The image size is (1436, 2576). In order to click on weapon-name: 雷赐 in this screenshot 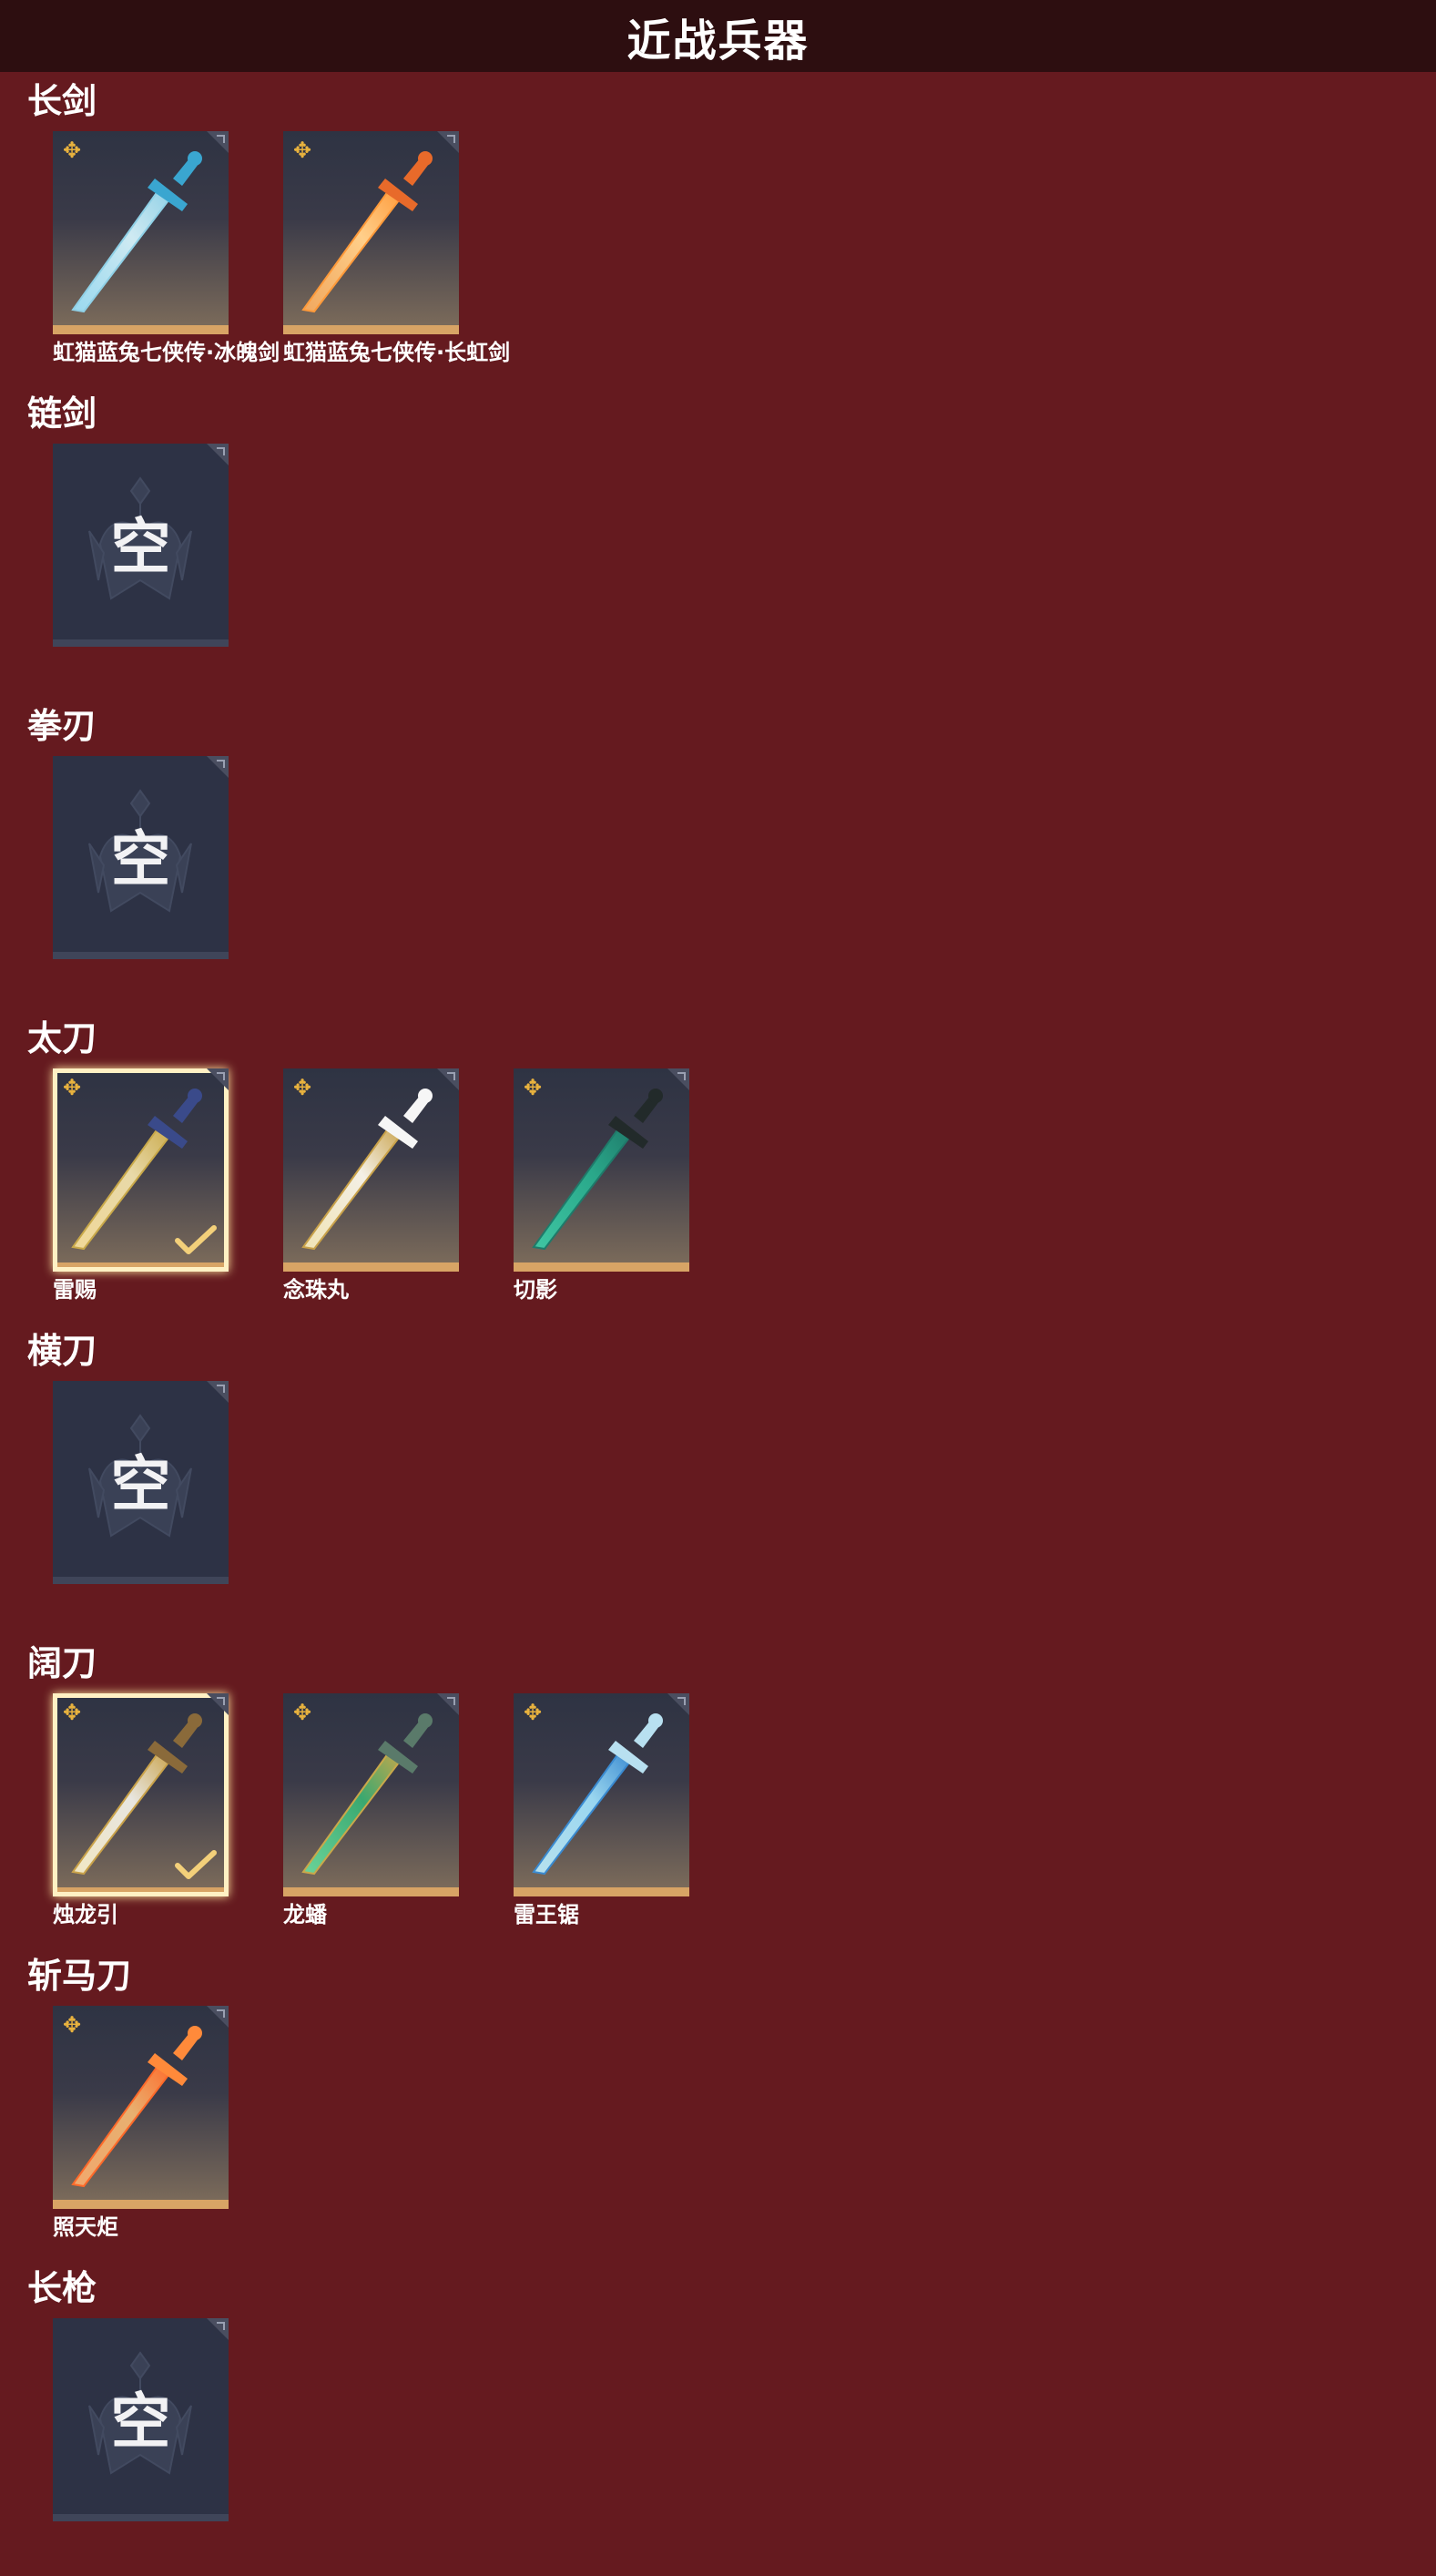, I will do `click(75, 1290)`.